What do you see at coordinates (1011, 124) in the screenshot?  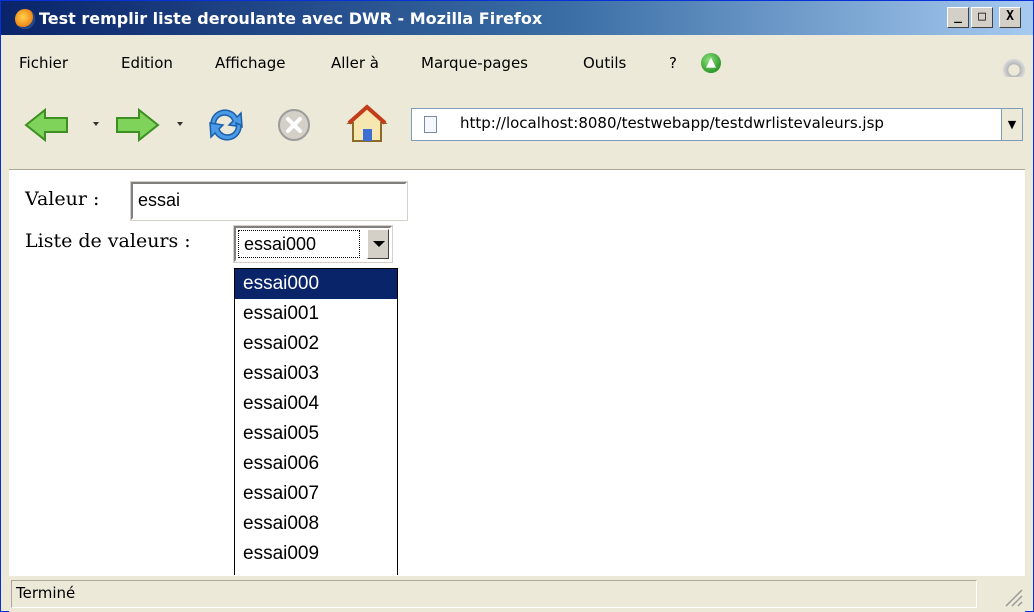 I see `url-history-dropdown: ▼` at bounding box center [1011, 124].